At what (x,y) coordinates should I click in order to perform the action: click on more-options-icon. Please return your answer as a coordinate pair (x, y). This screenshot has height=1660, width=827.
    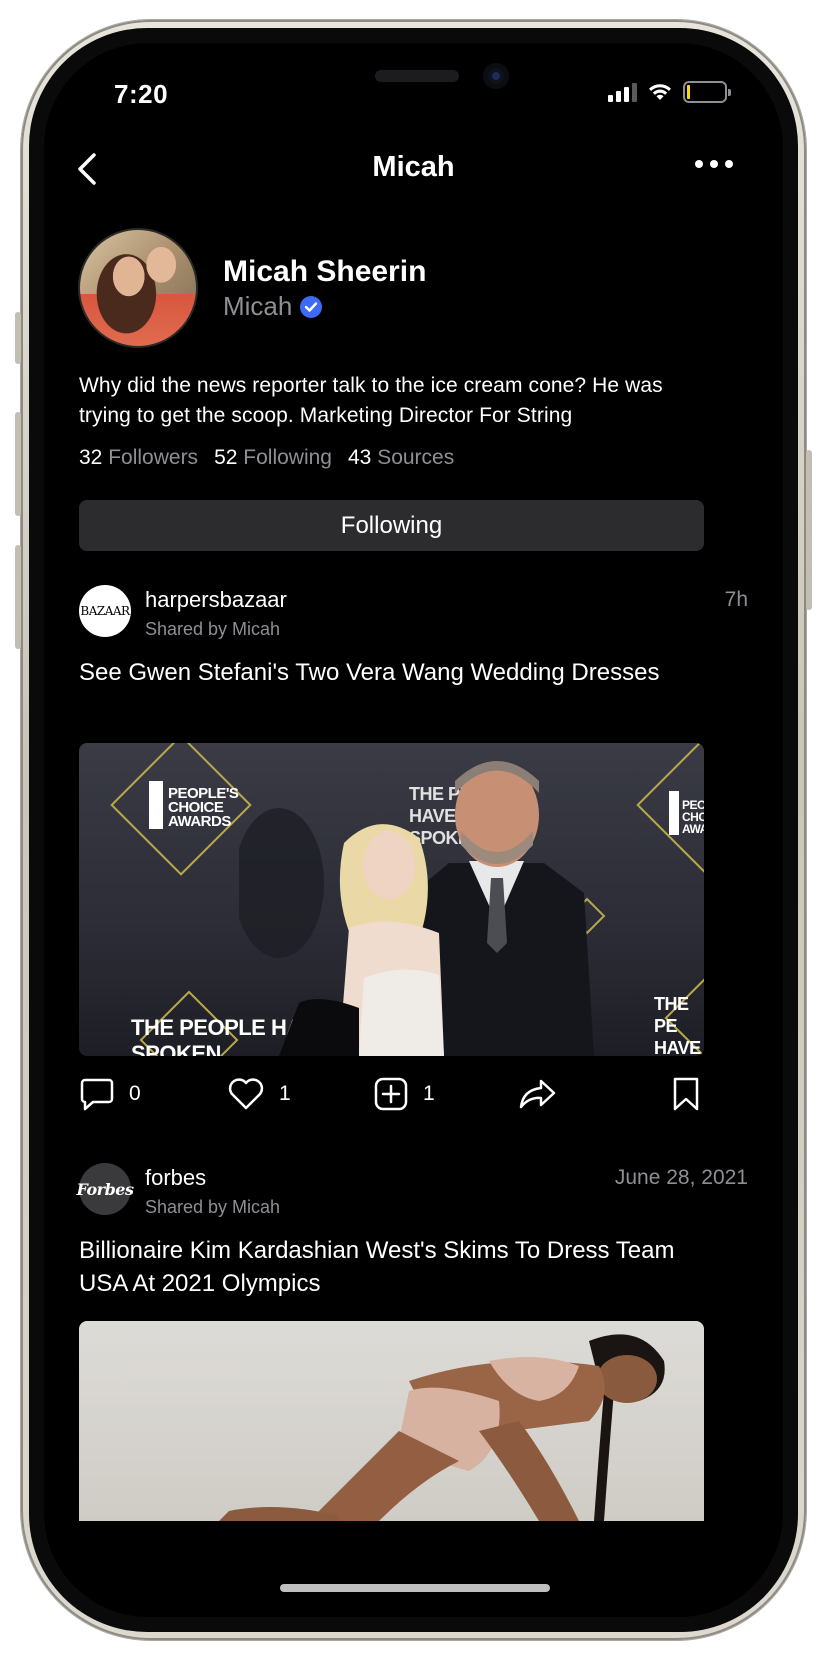
    Looking at the image, I should click on (714, 164).